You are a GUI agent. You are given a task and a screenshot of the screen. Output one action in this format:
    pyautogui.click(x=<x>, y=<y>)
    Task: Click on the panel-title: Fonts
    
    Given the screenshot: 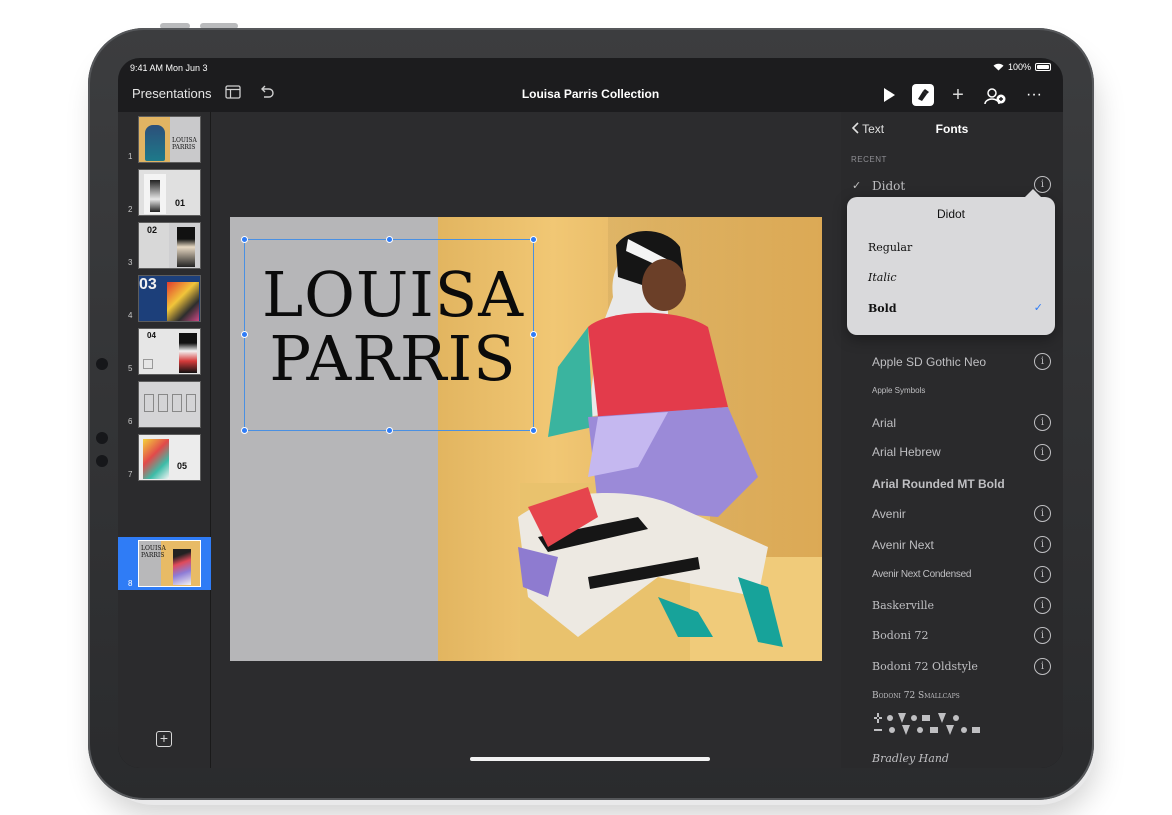 What is the action you would take?
    pyautogui.click(x=952, y=129)
    